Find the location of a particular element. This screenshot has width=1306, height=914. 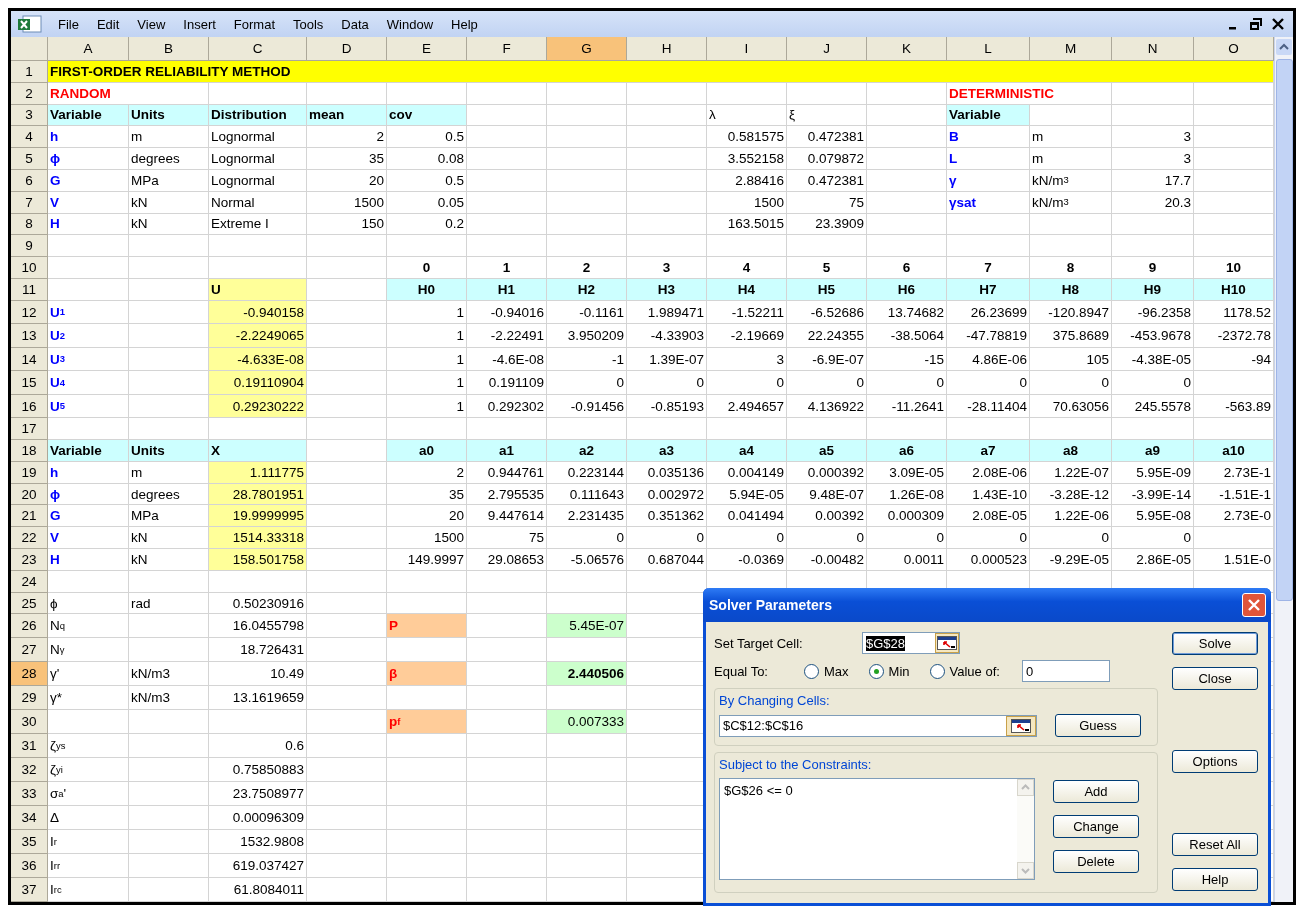

constraint-item: $G$26 <= 0 is located at coordinates (868, 790).